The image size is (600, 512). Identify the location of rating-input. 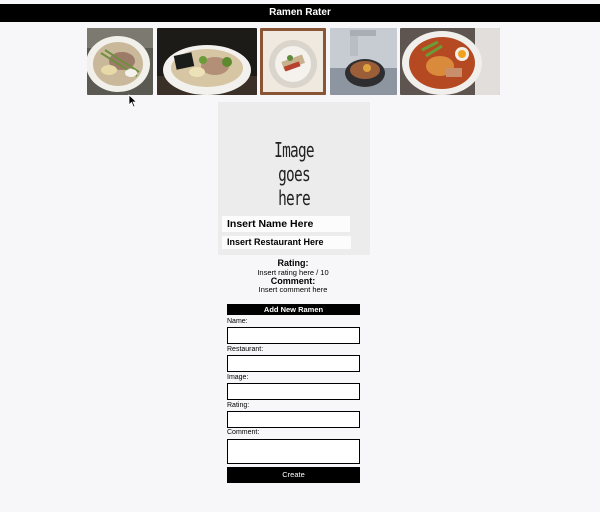
(293, 419).